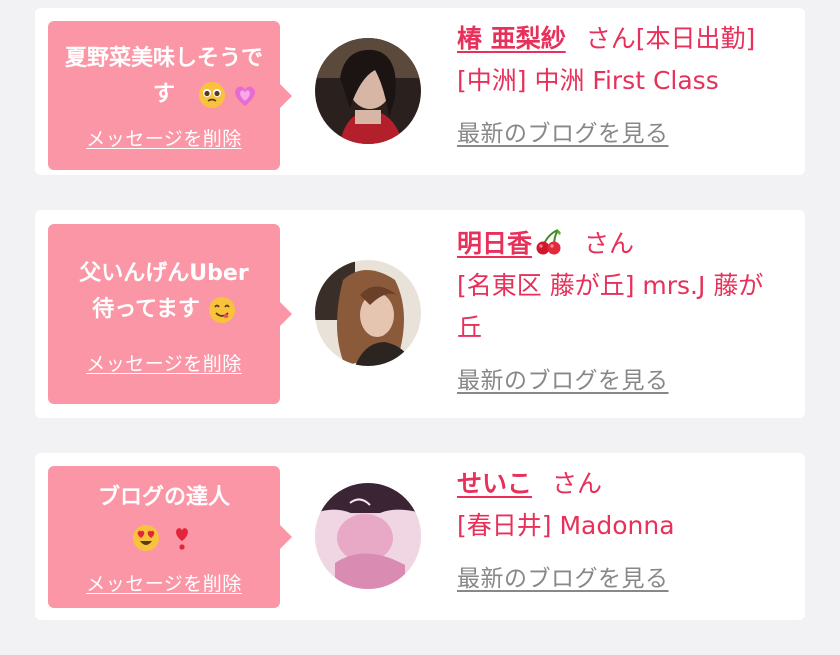 This screenshot has height=655, width=840. I want to click on shop-info: [名東区 藤が丘] mrs.J 藤が丘, so click(610, 306).